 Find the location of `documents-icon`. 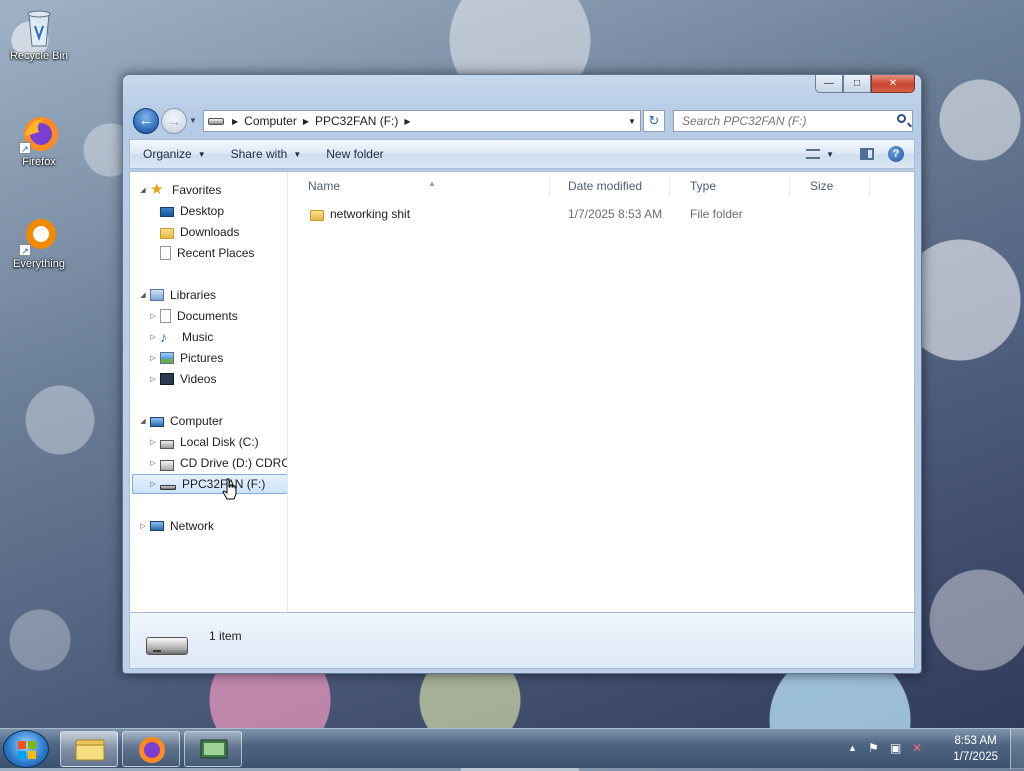

documents-icon is located at coordinates (165, 316).